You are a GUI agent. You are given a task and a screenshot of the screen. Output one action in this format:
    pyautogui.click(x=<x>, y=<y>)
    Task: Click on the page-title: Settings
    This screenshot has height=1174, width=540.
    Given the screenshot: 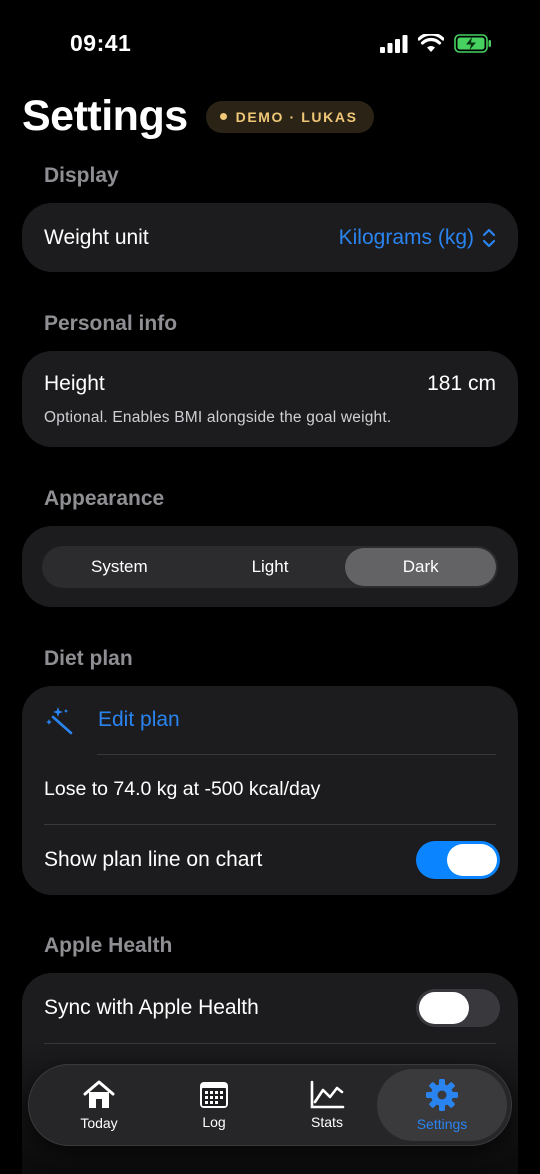 What is the action you would take?
    pyautogui.click(x=105, y=116)
    